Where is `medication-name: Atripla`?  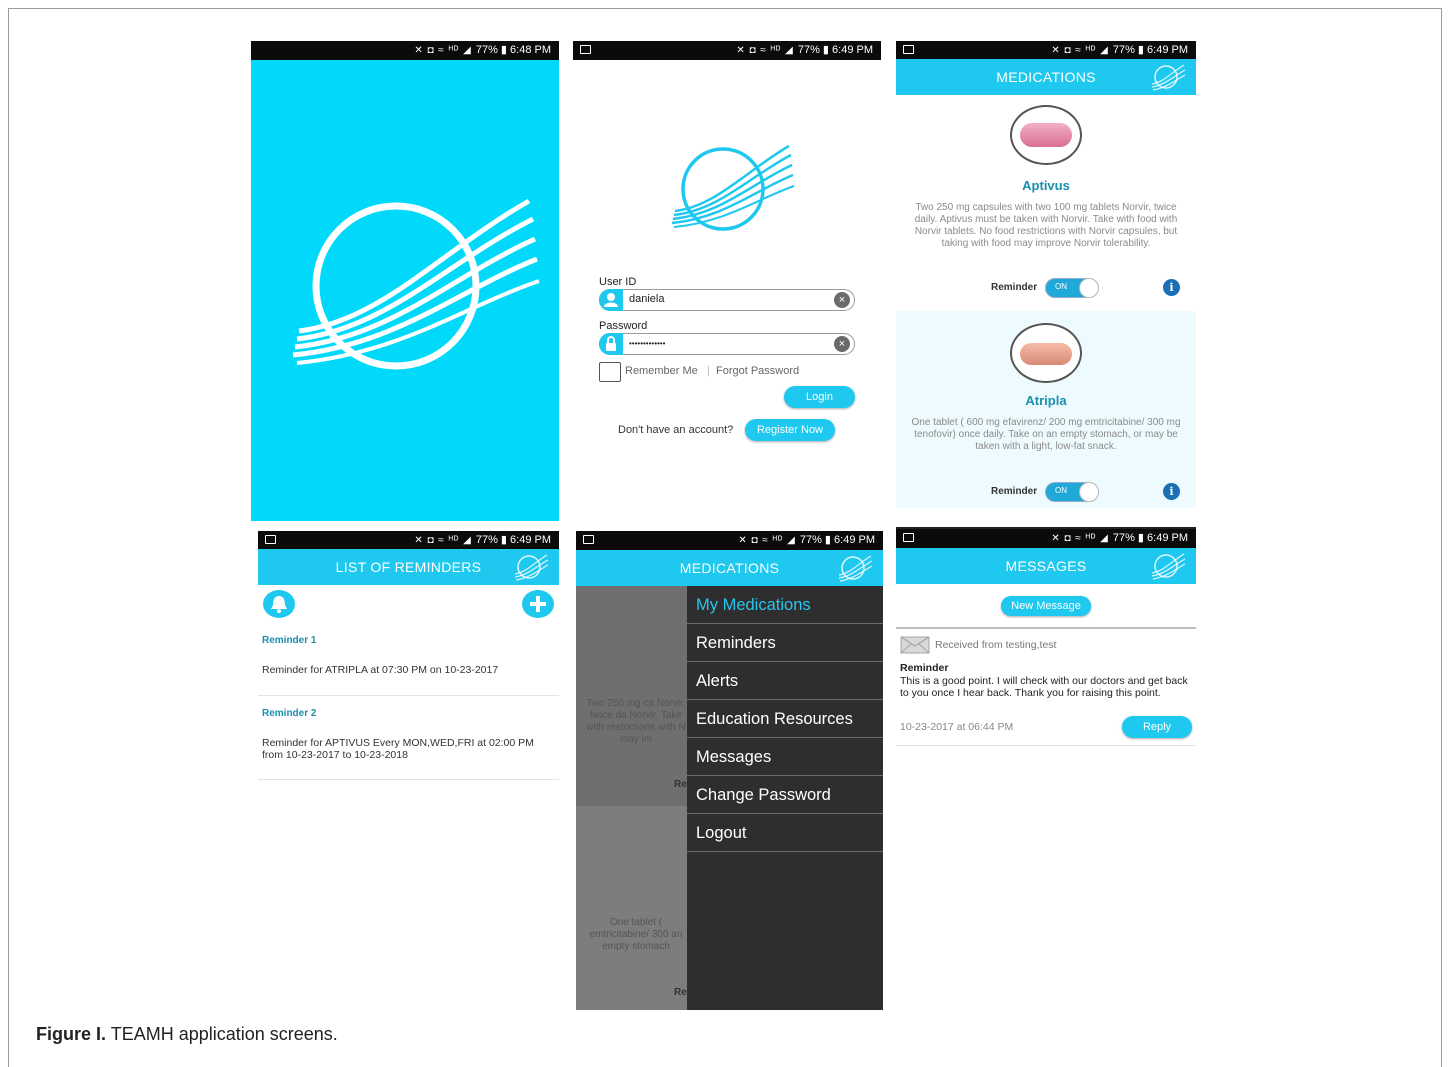 medication-name: Atripla is located at coordinates (1046, 400).